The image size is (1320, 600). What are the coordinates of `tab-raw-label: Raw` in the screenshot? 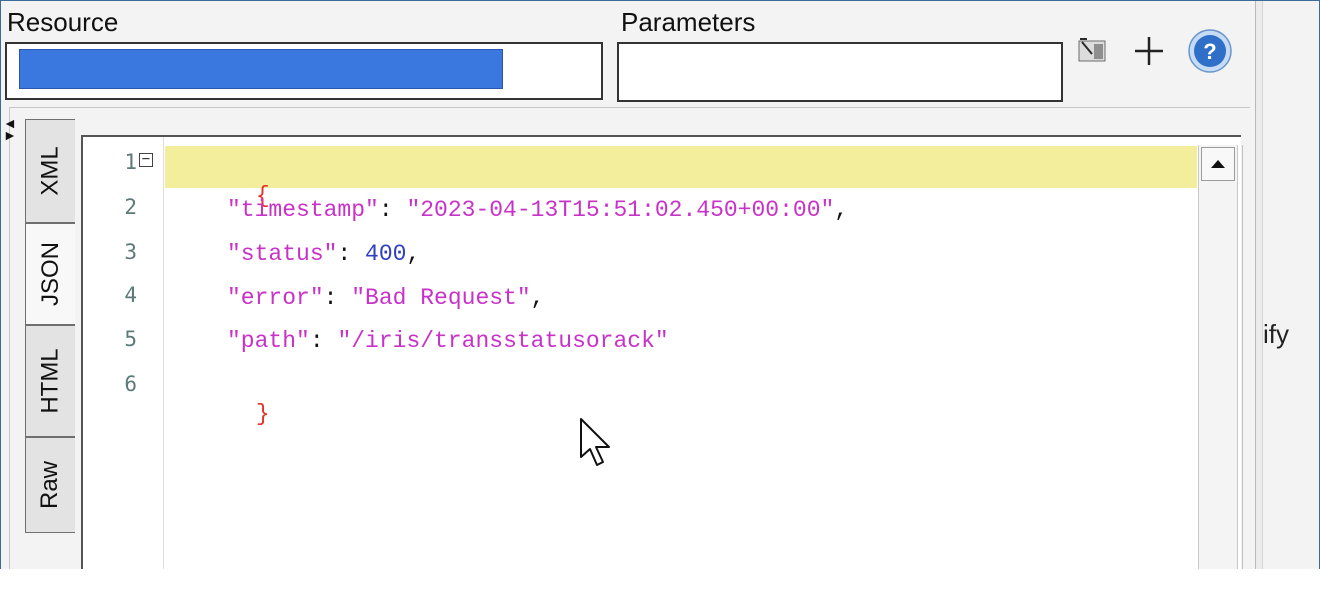 It's located at (50, 485).